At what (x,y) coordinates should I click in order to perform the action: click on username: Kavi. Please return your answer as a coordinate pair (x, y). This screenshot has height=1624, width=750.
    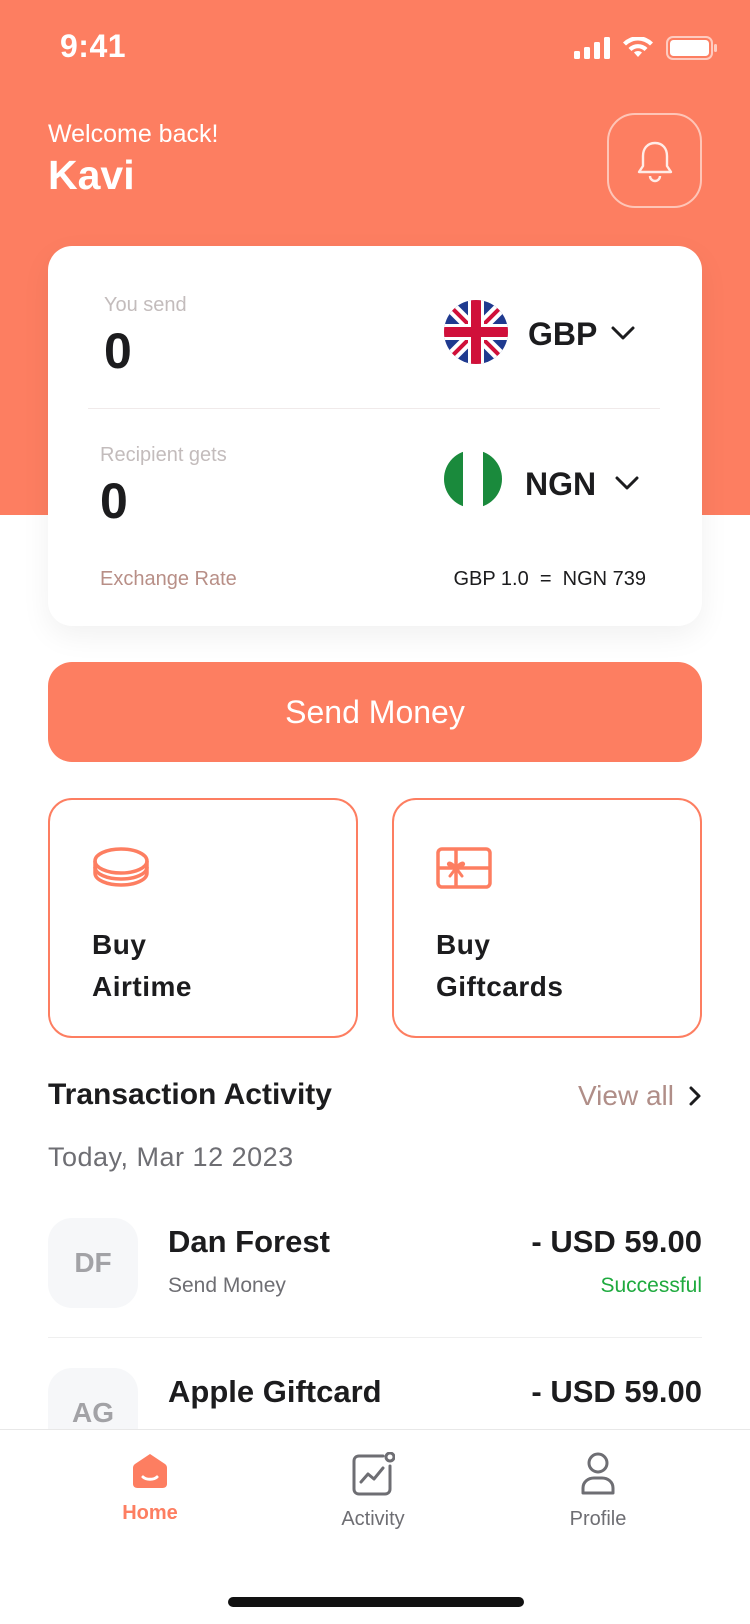
    Looking at the image, I should click on (91, 175).